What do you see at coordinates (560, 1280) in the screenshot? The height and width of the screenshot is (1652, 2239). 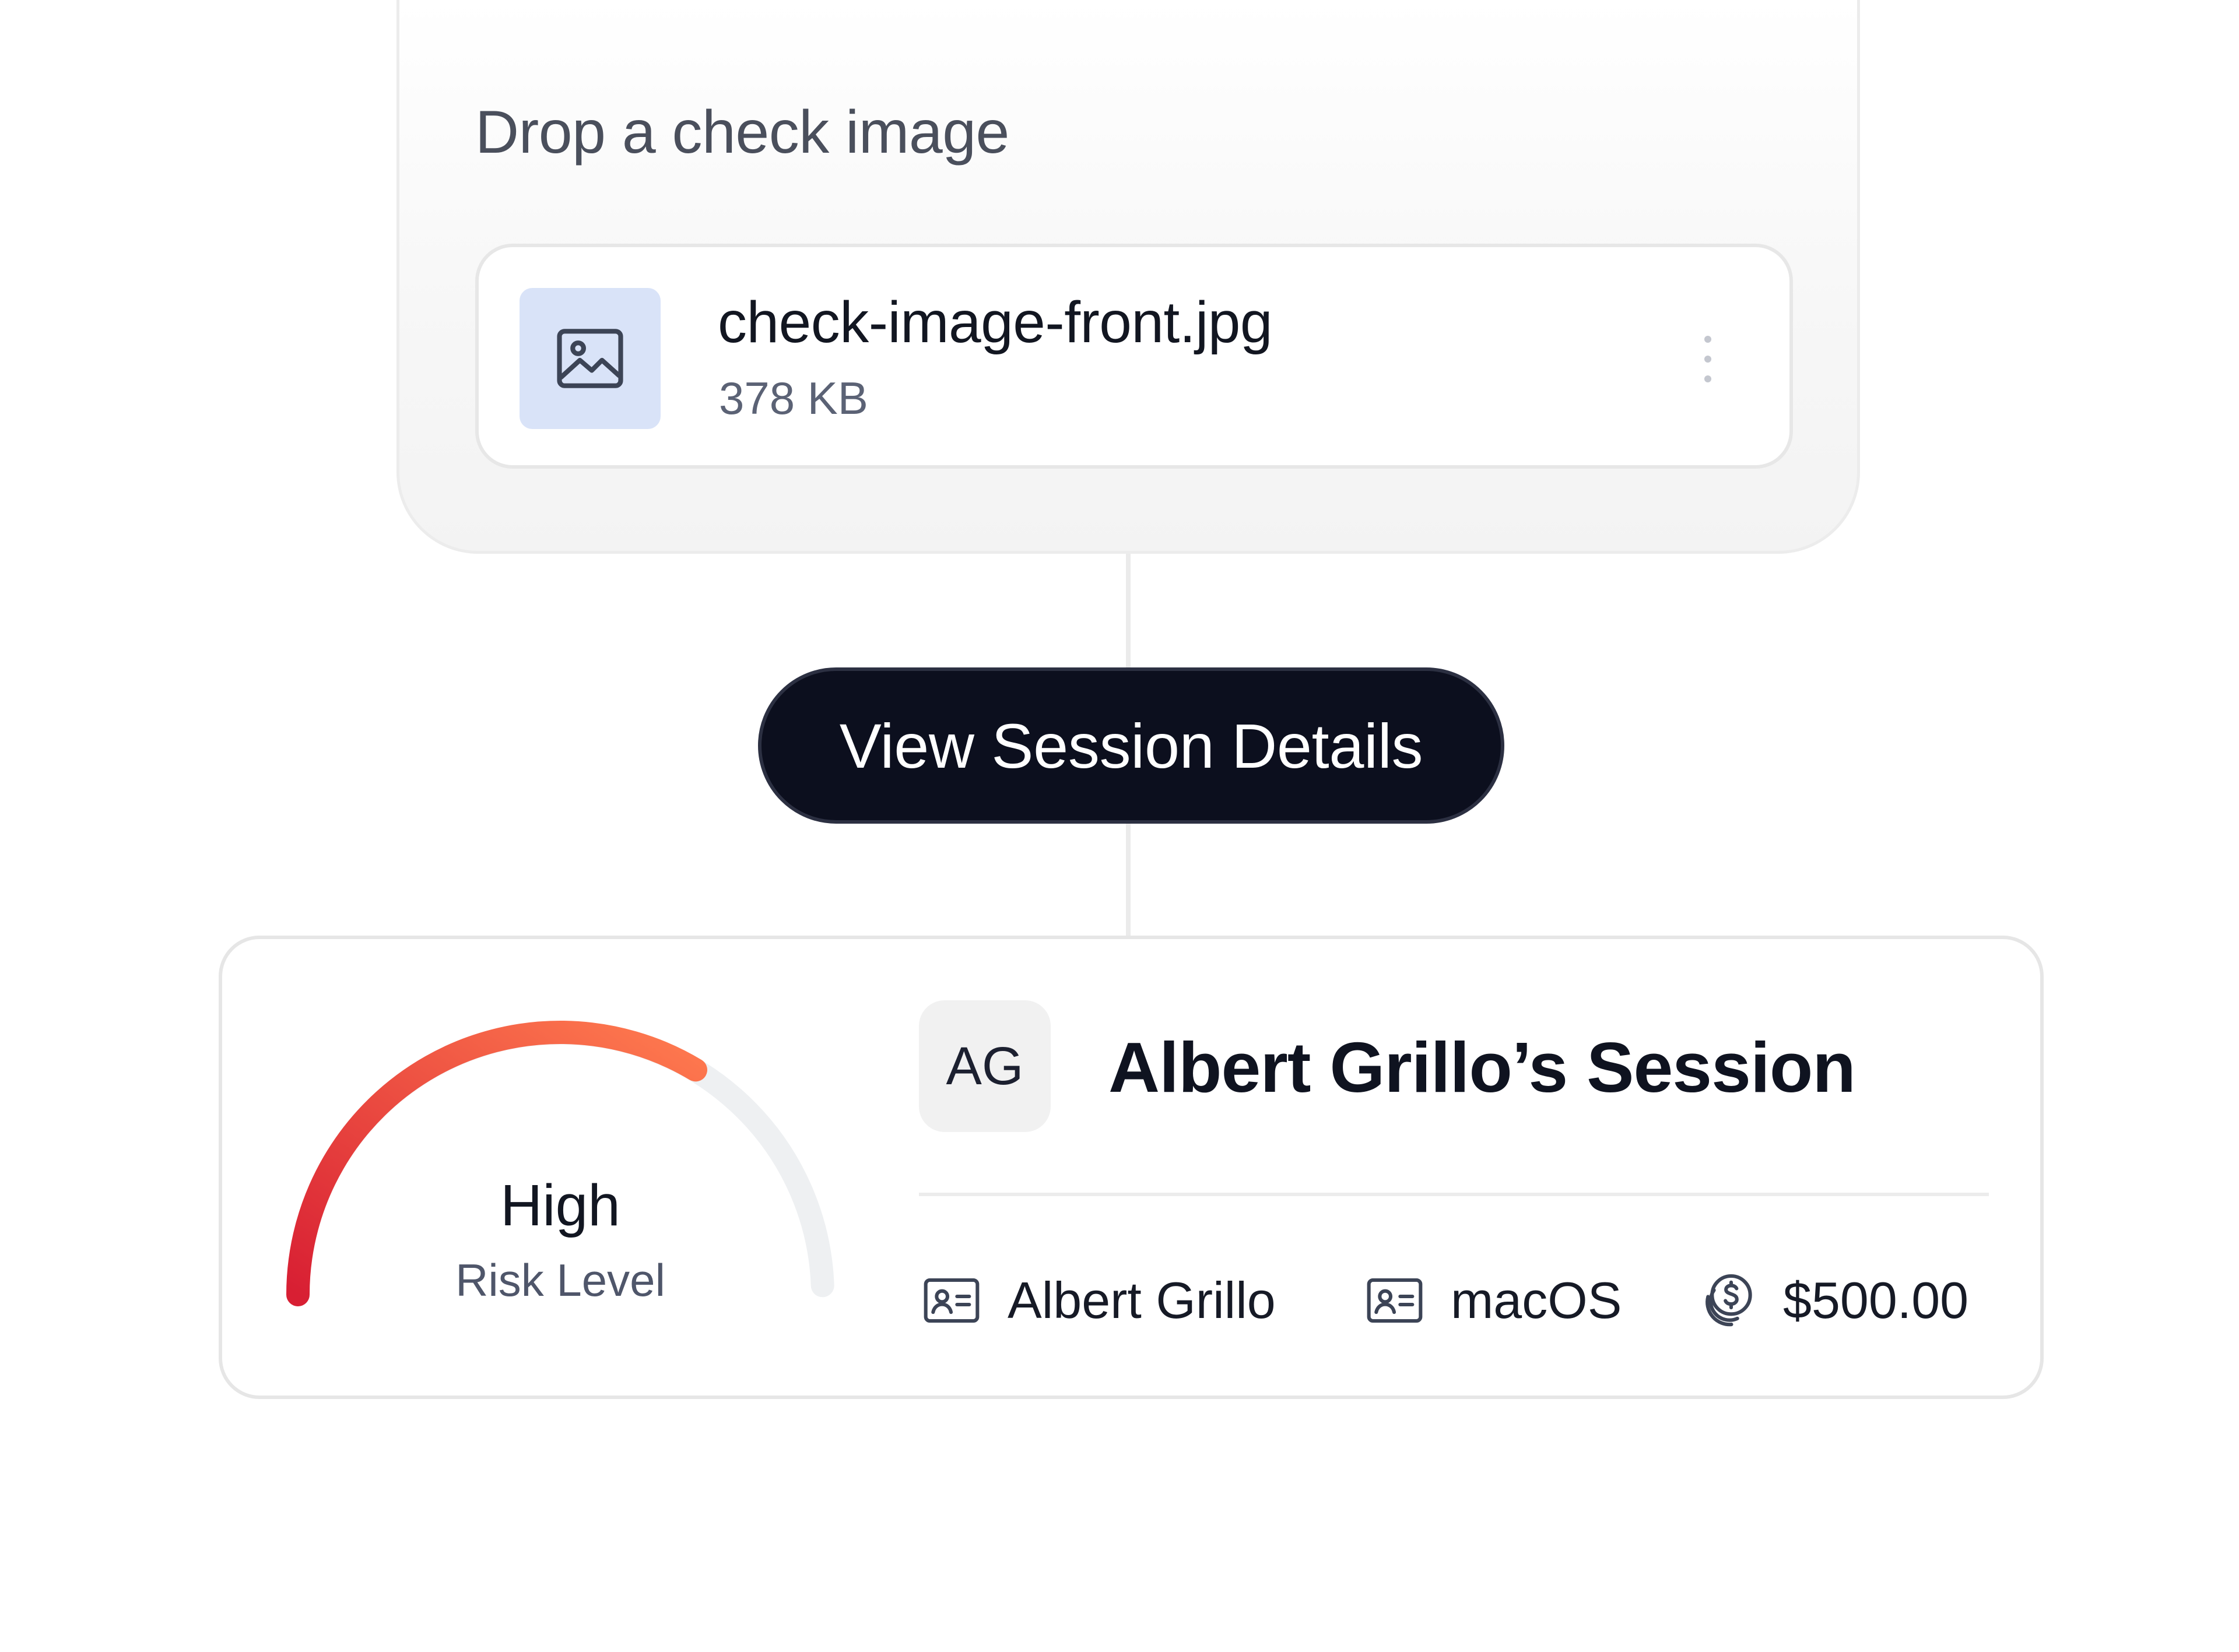 I see `risk-level-label: Risk Level` at bounding box center [560, 1280].